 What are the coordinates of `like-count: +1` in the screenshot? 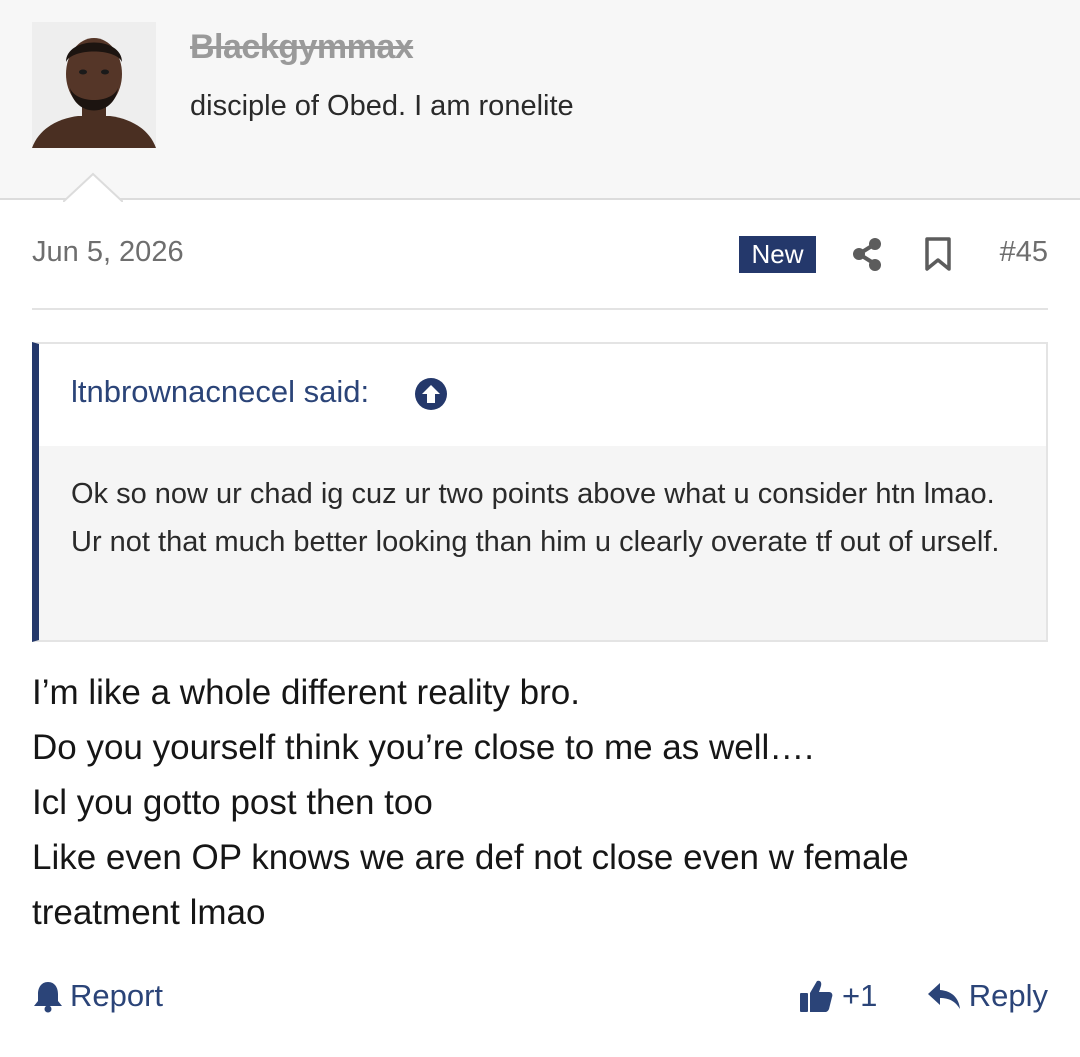 It's located at (860, 995).